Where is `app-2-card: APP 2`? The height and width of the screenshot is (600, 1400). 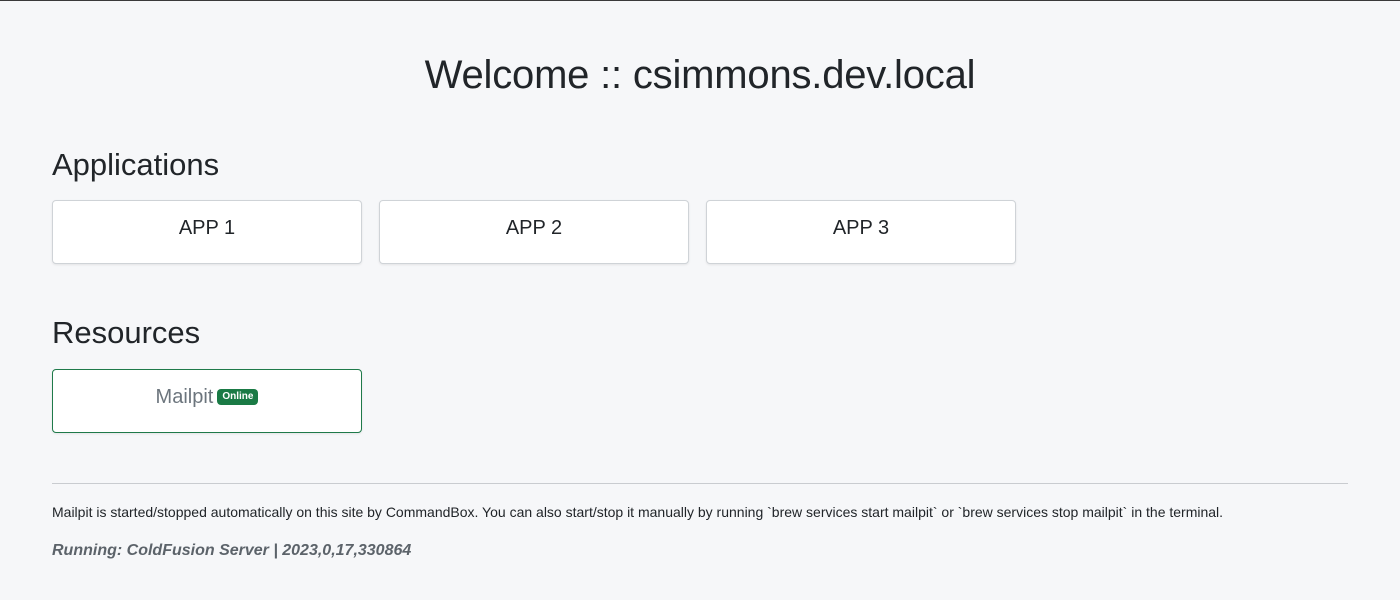 app-2-card: APP 2 is located at coordinates (534, 232).